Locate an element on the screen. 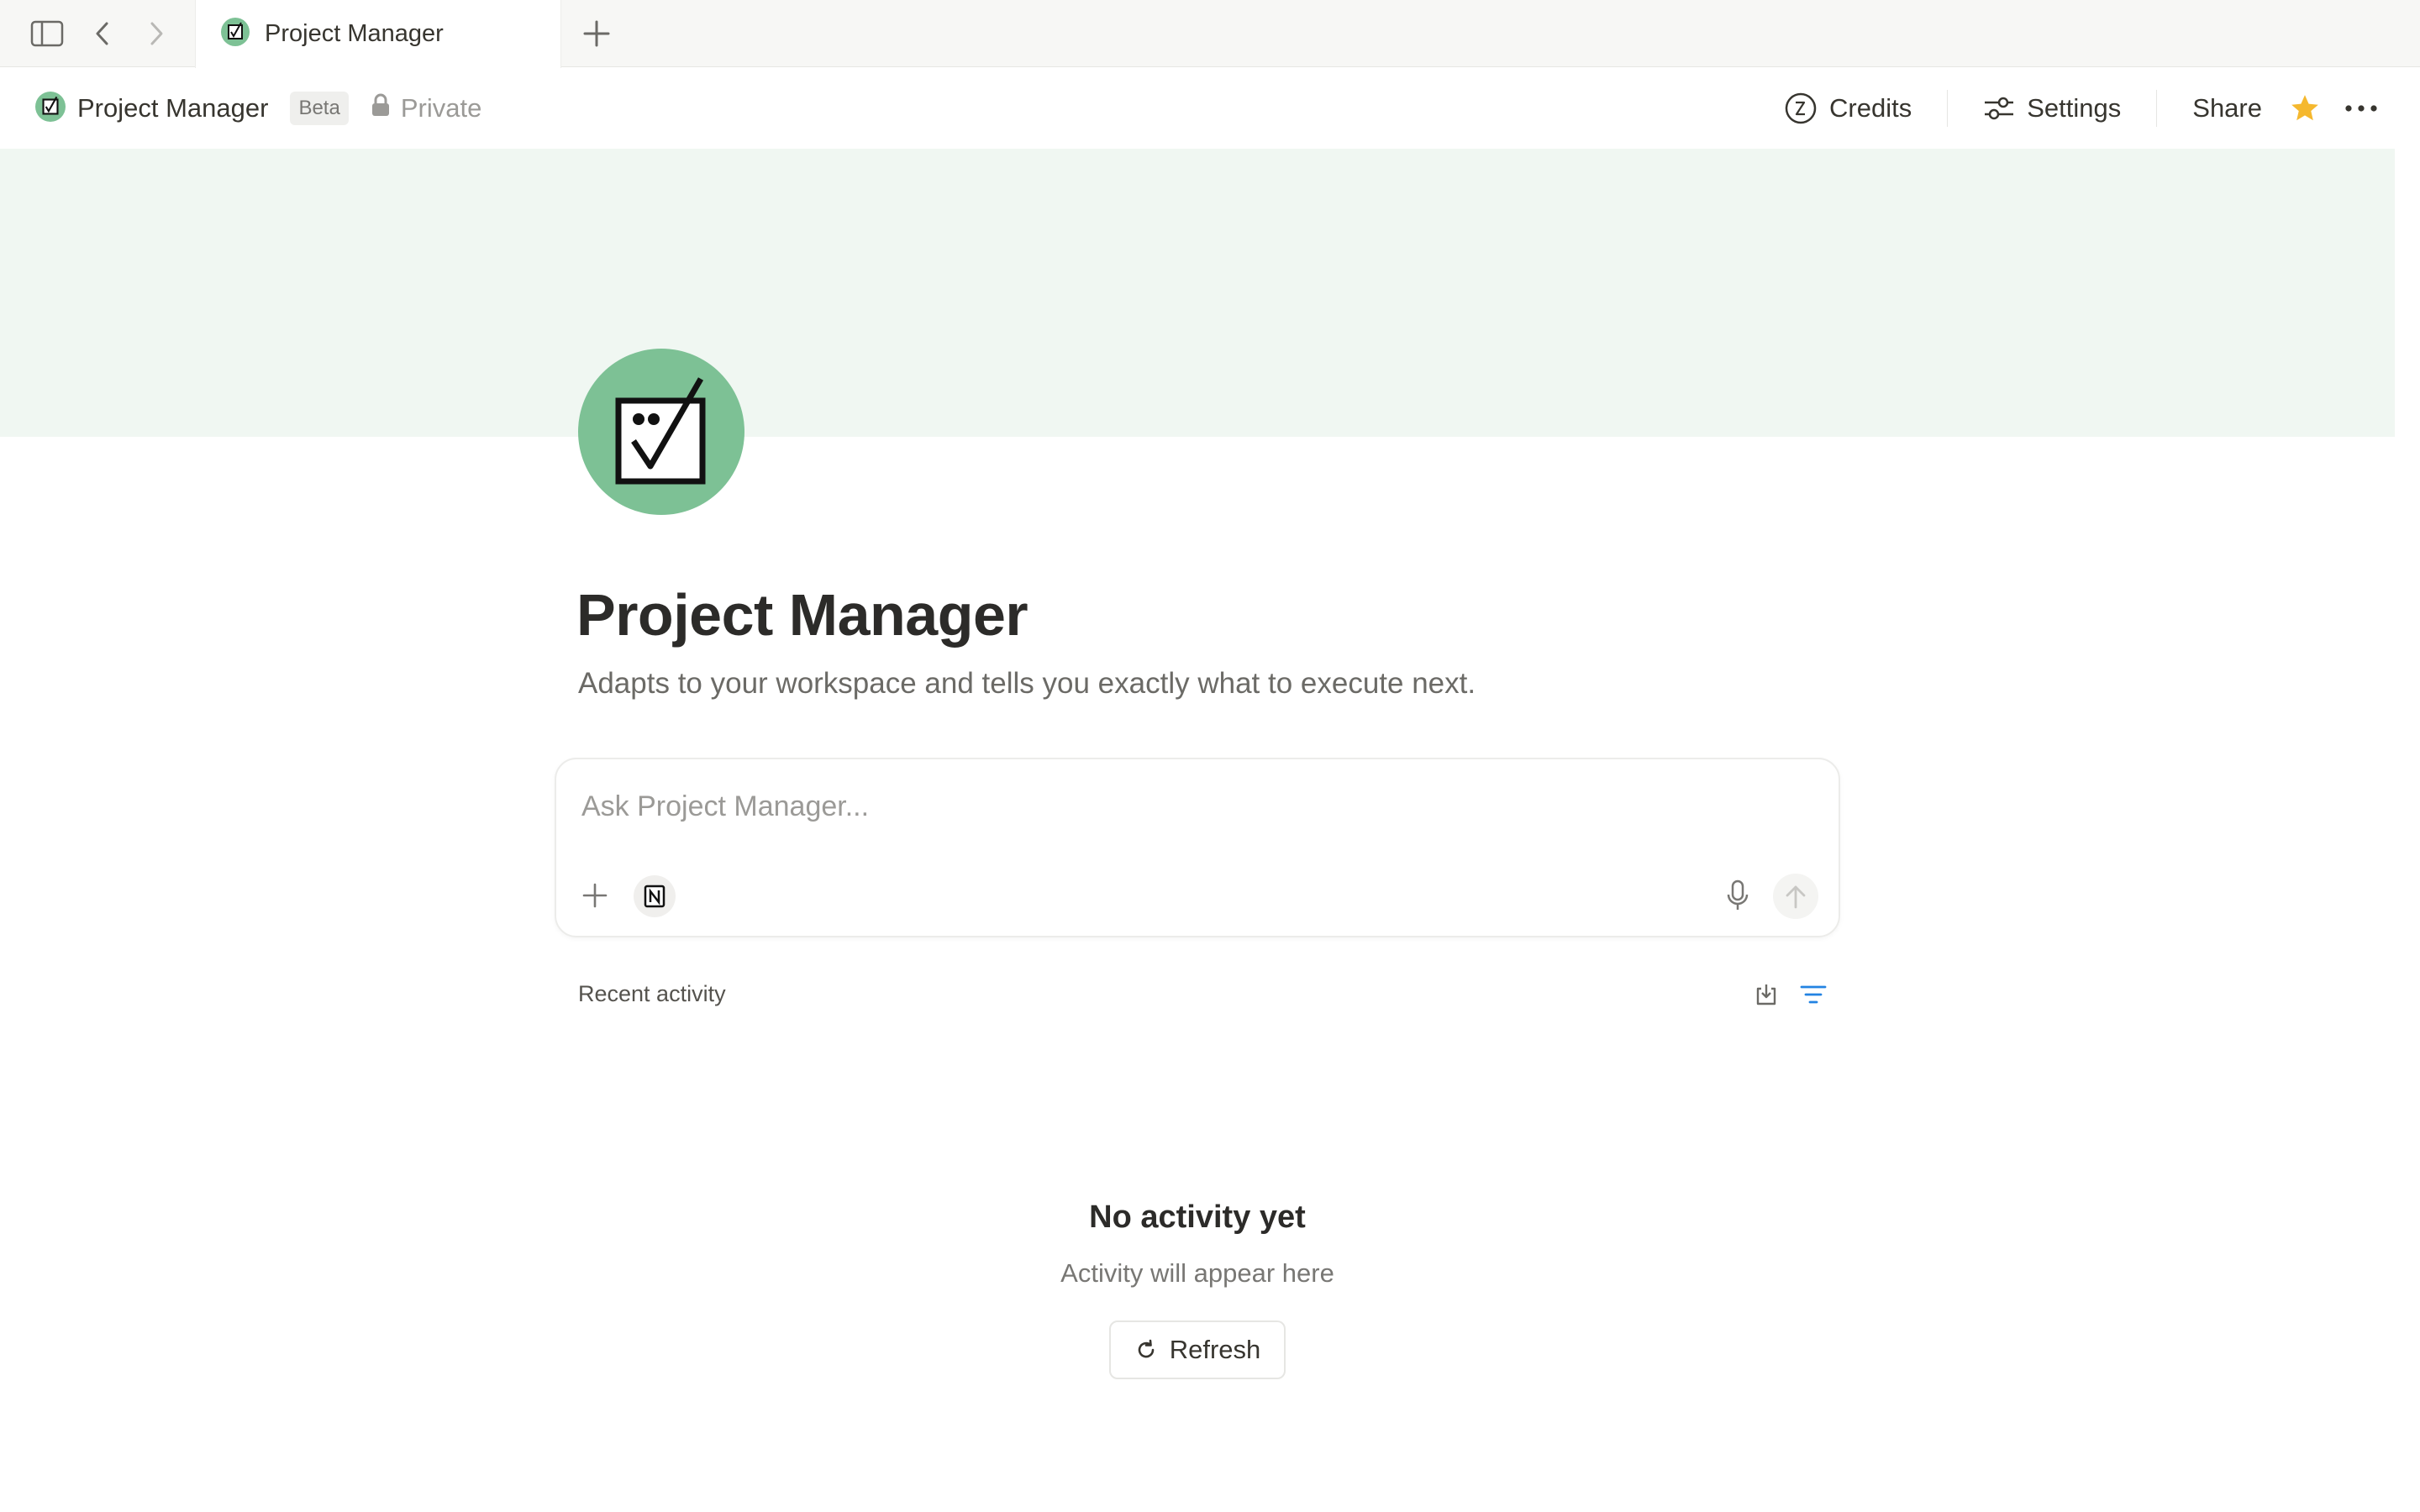 This screenshot has width=2420, height=1512. sliders-icon is located at coordinates (1999, 108).